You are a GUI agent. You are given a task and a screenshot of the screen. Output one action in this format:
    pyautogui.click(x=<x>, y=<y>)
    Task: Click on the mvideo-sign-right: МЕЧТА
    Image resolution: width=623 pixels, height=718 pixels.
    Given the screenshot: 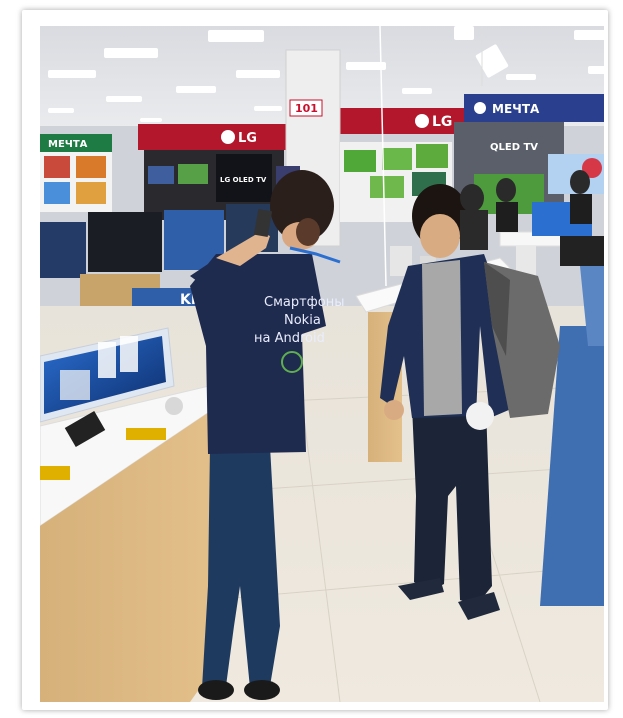 What is the action you would take?
    pyautogui.click(x=534, y=108)
    